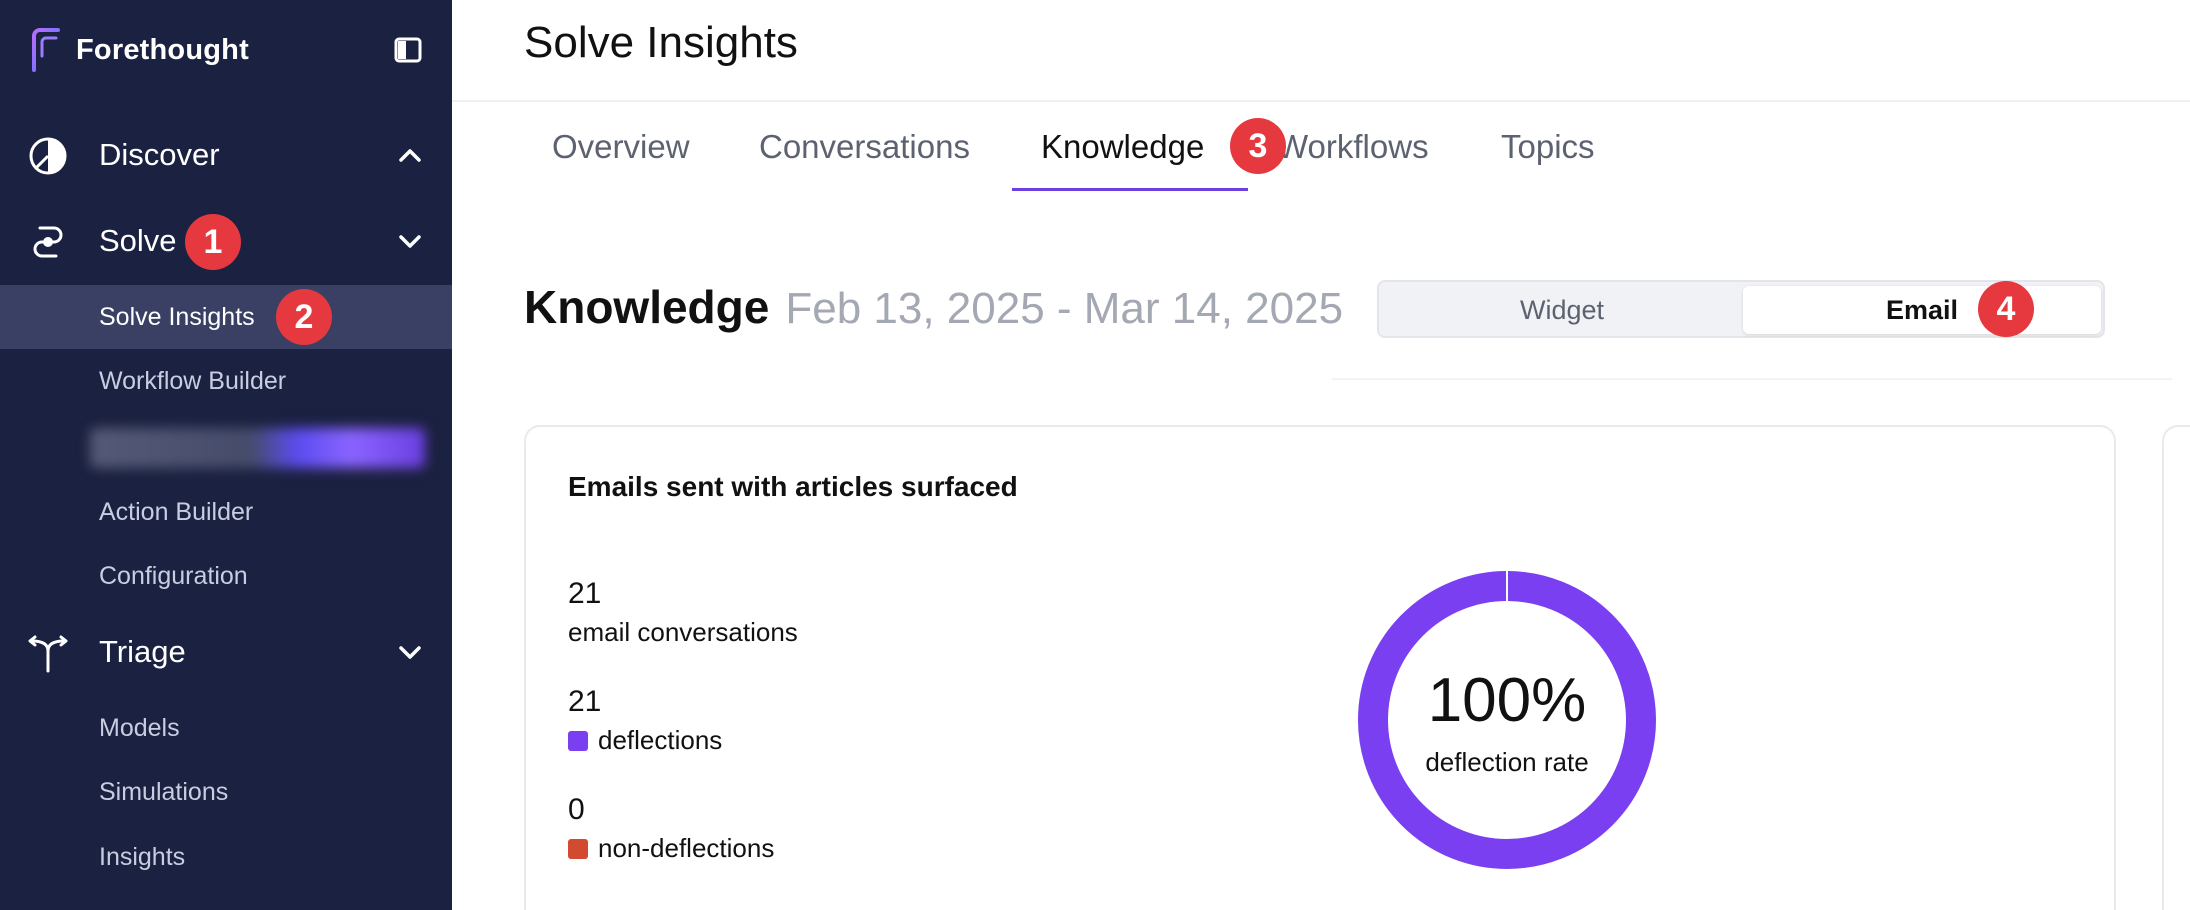 The image size is (2190, 910). I want to click on stat-label: email conversations, so click(683, 632).